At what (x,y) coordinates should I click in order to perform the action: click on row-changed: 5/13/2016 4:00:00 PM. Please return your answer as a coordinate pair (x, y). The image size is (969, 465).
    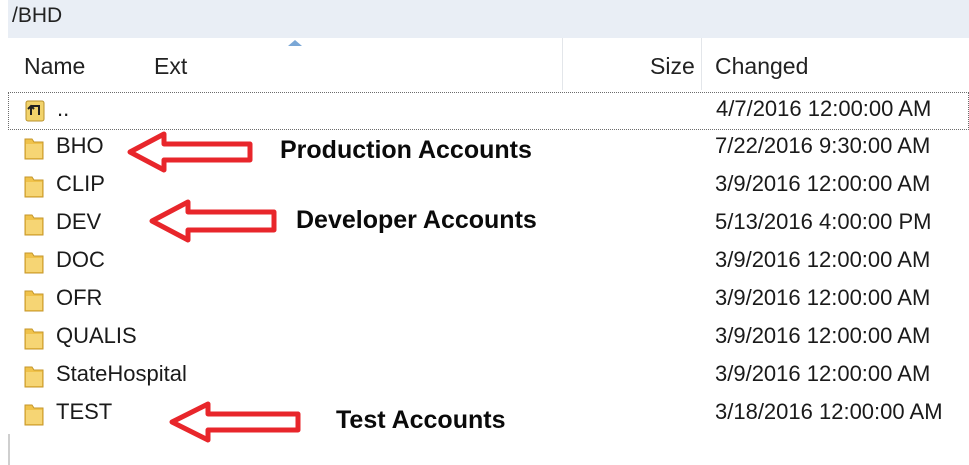
    Looking at the image, I should click on (823, 221).